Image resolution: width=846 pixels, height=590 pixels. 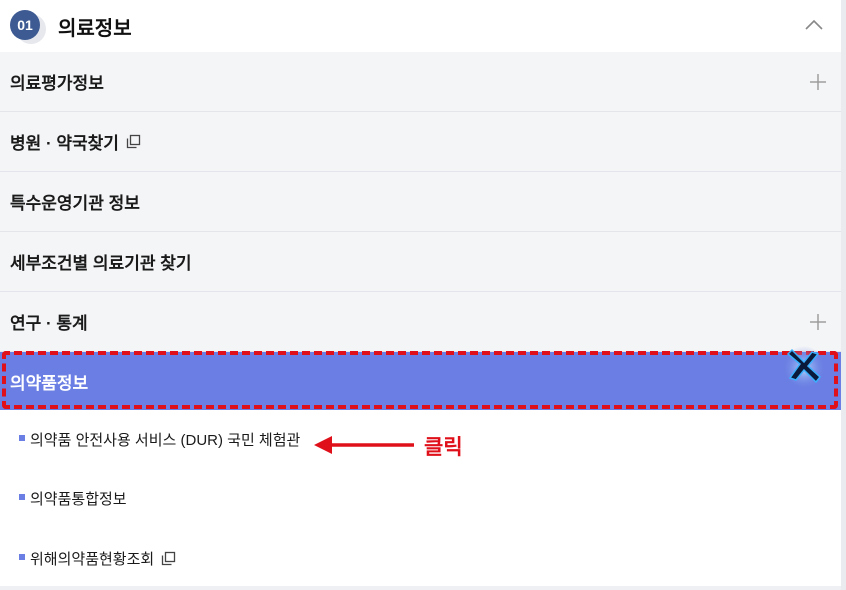 I want to click on submenu-item-hazardous-drugs: 위해의약품현황조회, so click(x=420, y=558).